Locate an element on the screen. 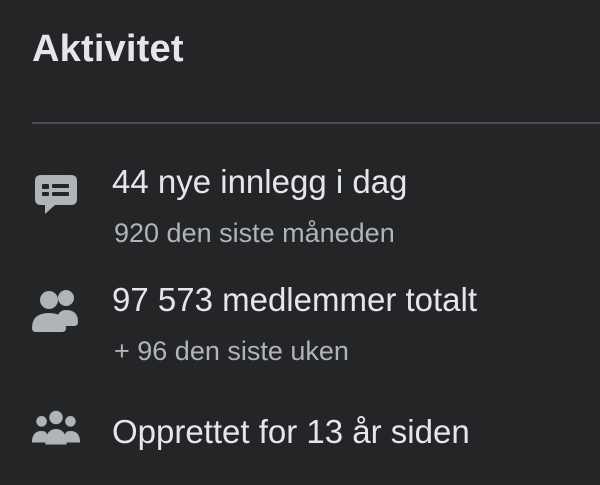 Image resolution: width=600 pixels, height=485 pixels. posts-month: 920 den siste måneden is located at coordinates (254, 233).